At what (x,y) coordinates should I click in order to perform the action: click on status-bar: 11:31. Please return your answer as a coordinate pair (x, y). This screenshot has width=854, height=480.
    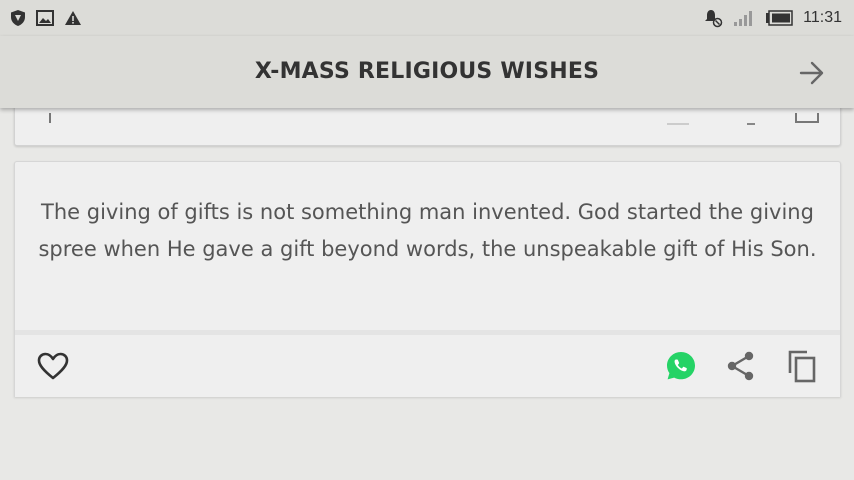
    Looking at the image, I should click on (427, 18).